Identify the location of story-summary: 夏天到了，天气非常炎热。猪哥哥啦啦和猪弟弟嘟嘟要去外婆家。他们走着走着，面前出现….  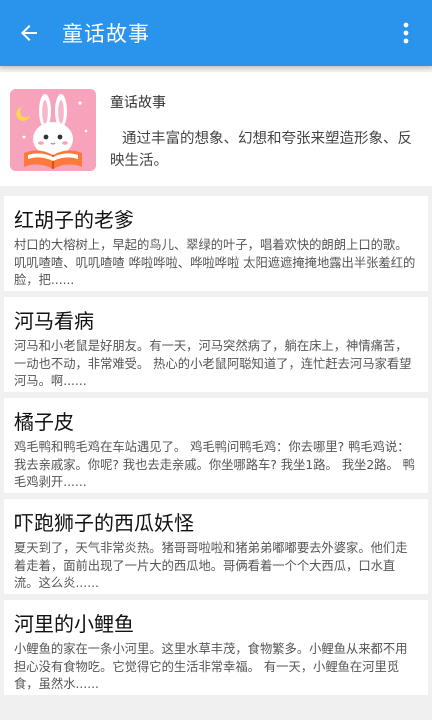
(211, 565).